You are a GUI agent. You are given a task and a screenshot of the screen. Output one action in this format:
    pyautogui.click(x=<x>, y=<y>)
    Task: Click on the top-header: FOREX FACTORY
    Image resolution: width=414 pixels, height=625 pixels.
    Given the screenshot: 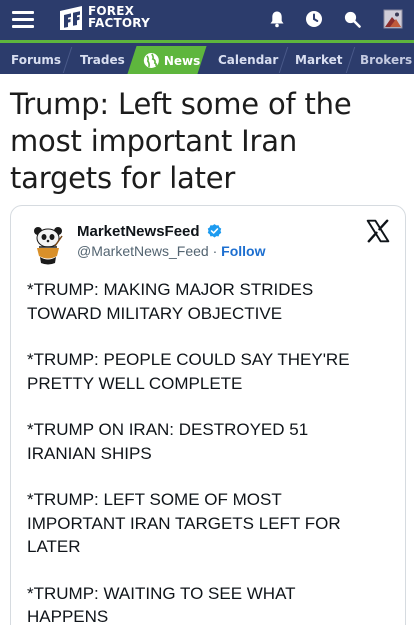 What is the action you would take?
    pyautogui.click(x=207, y=20)
    